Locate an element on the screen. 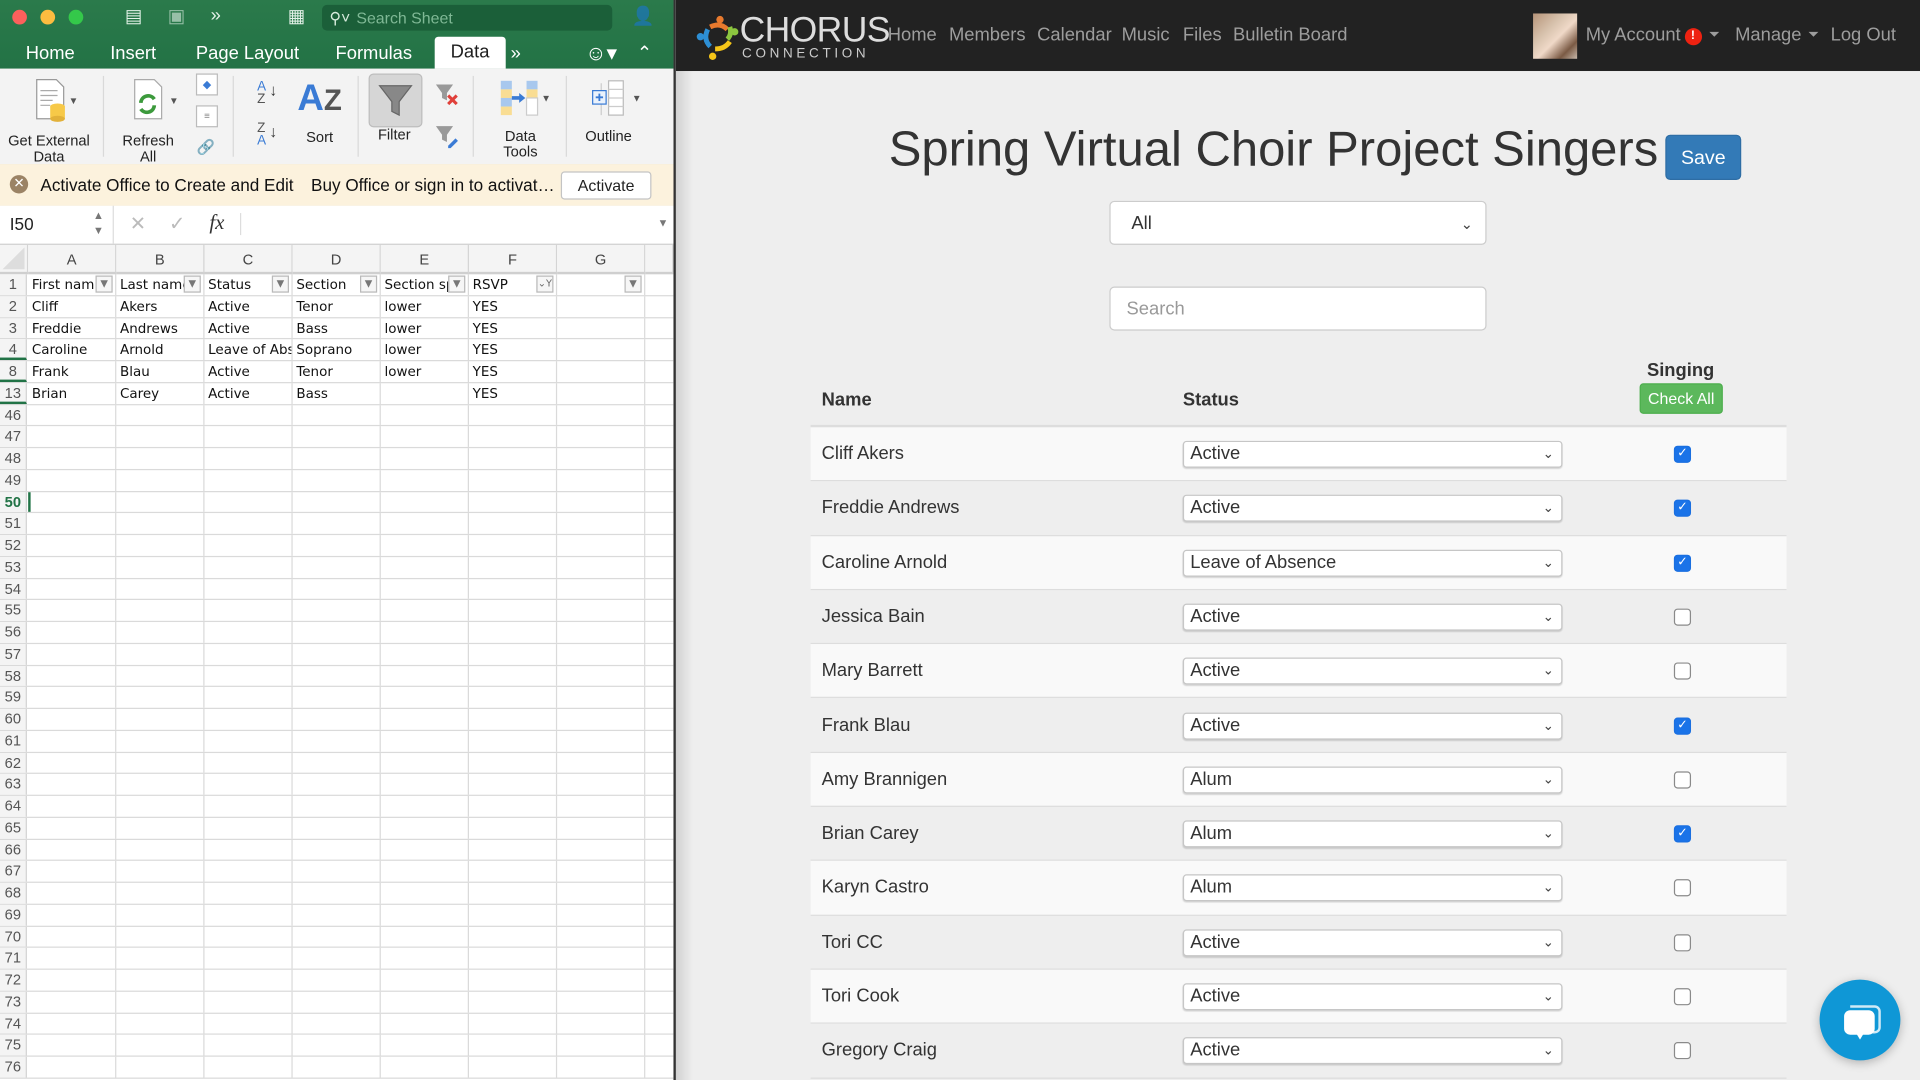 The width and height of the screenshot is (1920, 1080). enter-formula-icon: ✓ is located at coordinates (177, 224).